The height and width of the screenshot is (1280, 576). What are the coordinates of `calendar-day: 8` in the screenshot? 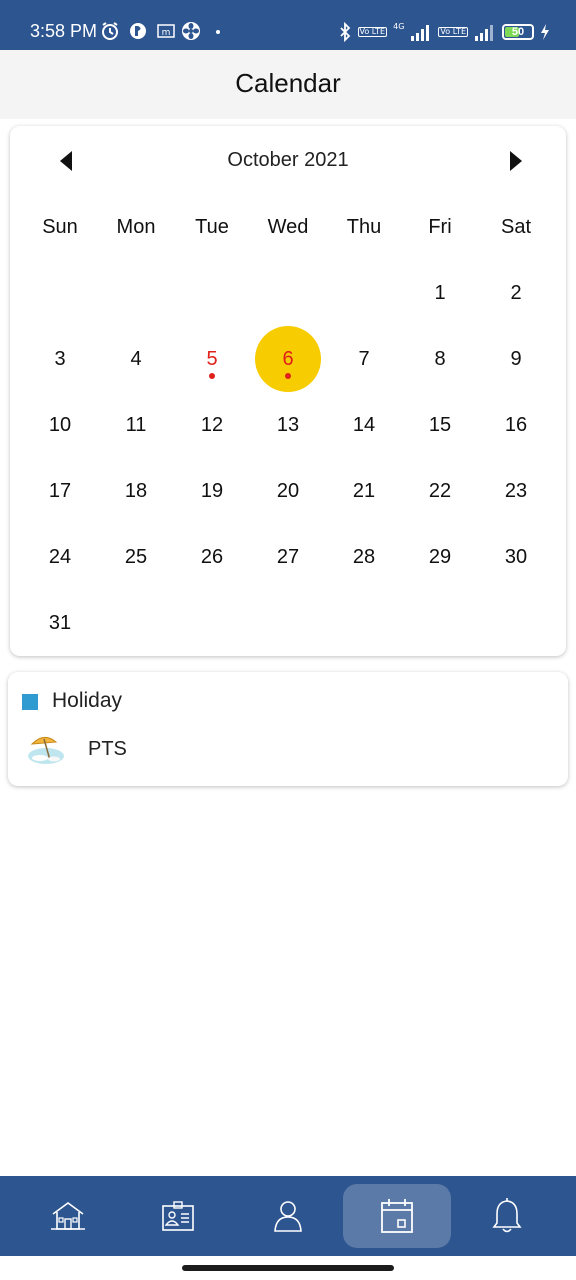 It's located at (440, 359).